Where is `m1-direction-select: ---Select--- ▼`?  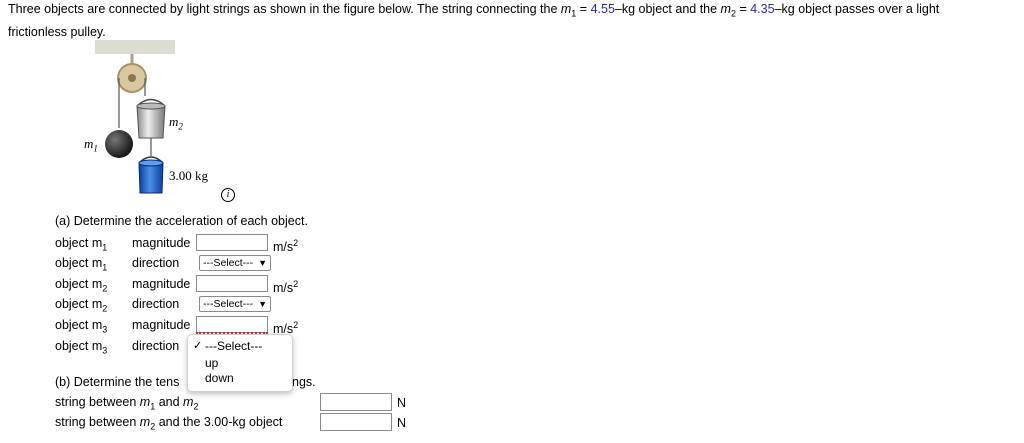 m1-direction-select: ---Select--- ▼ is located at coordinates (235, 263).